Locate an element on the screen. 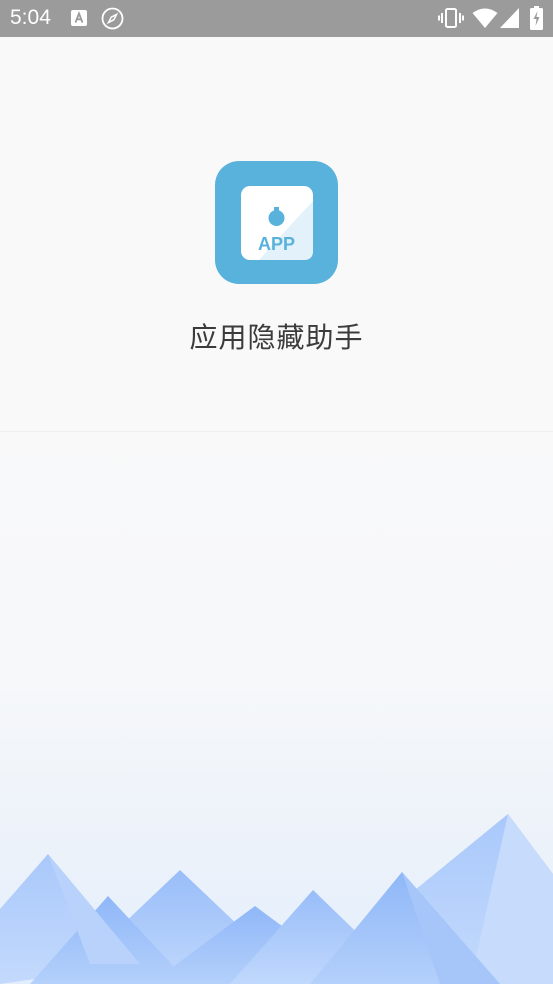  a-notification-icon is located at coordinates (79, 18).